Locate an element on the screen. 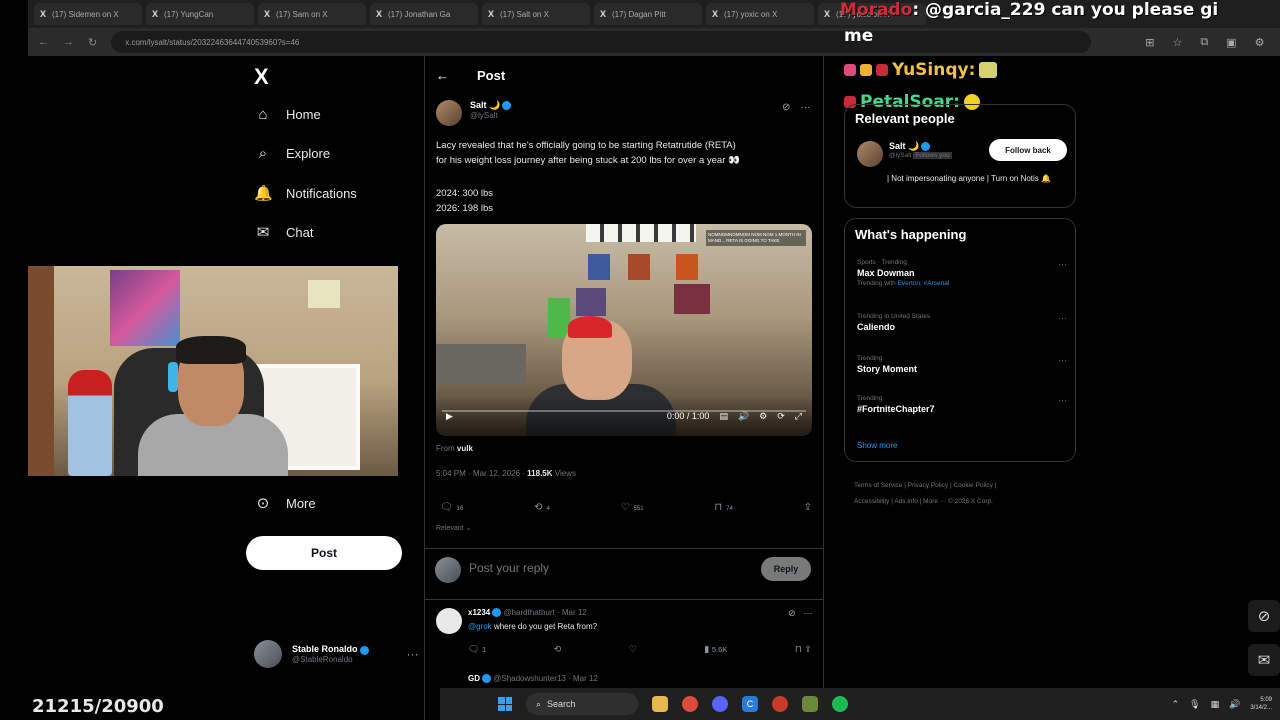 This screenshot has width=1280, height=720. post-timestamp: 5:04 PM · Mar 12, 2026 · is located at coordinates (480, 473).